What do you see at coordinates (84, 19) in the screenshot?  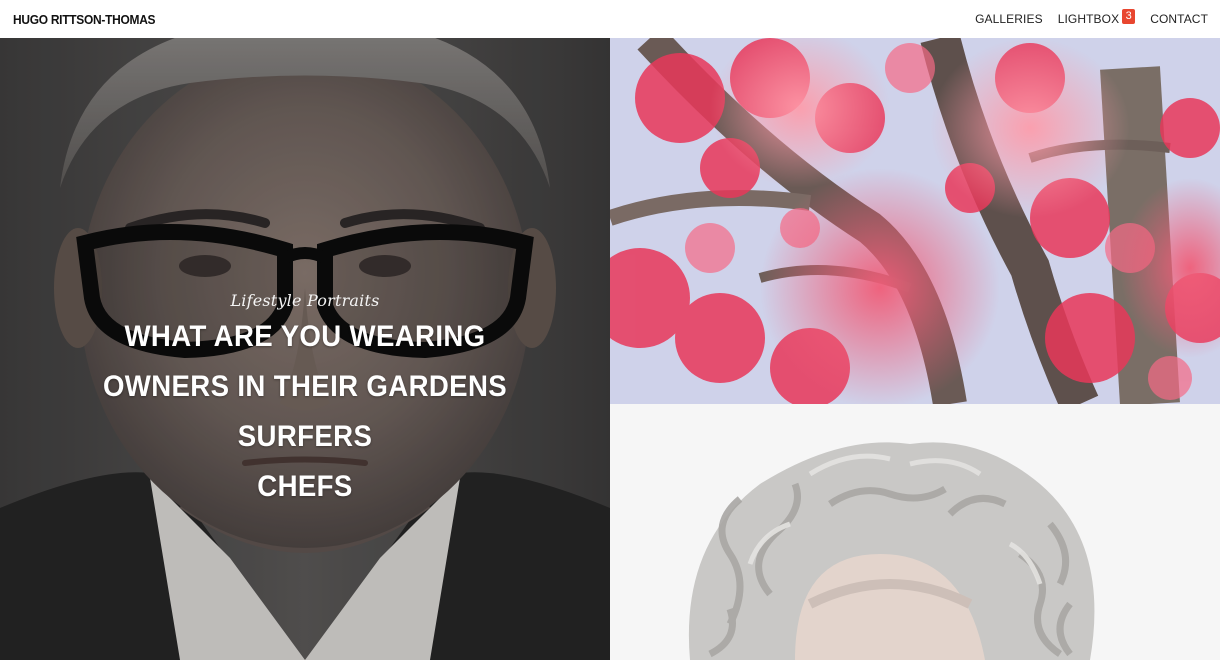 I see `site-logo: HUGO RITTSON-THOMAS` at bounding box center [84, 19].